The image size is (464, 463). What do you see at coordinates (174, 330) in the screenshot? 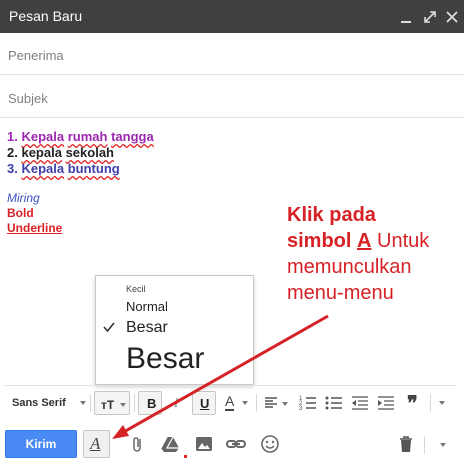
I see `font-size-menu: Kecil Normal Besar Besar` at bounding box center [174, 330].